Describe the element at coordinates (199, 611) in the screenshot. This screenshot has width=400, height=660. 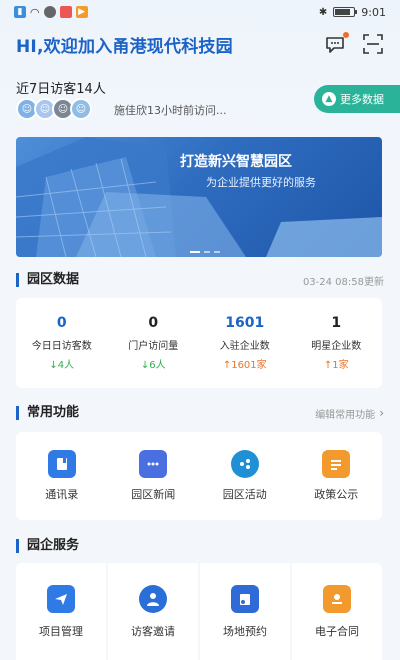
I see `services-grid: 项目管理 访客邀请 场地预约 电子合同` at that location.